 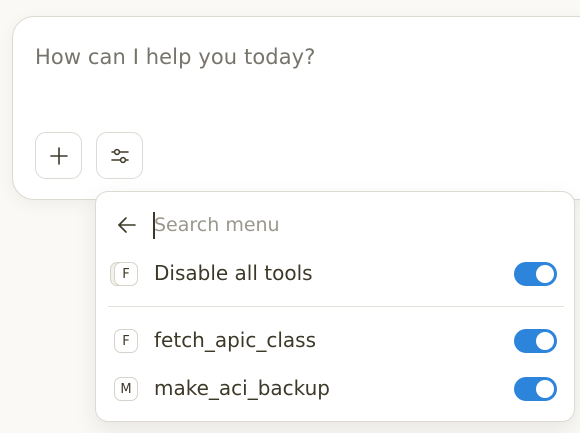 I want to click on sliders-icon, so click(x=119, y=155).